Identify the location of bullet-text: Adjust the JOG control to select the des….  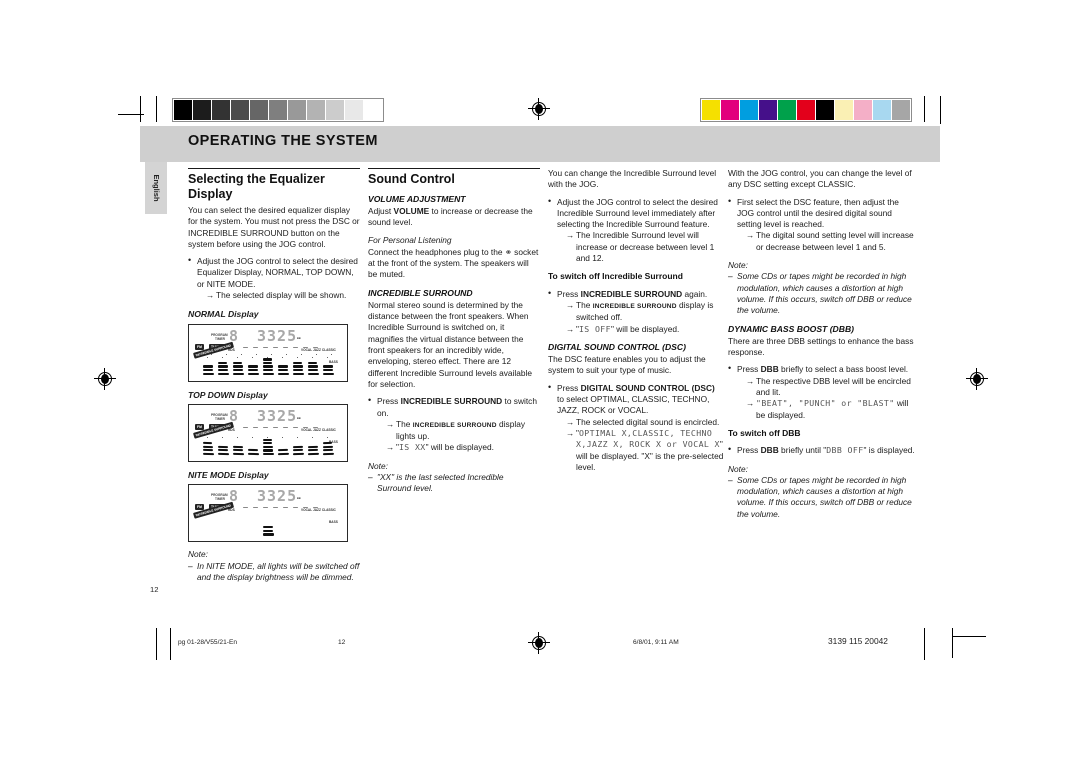
(277, 272).